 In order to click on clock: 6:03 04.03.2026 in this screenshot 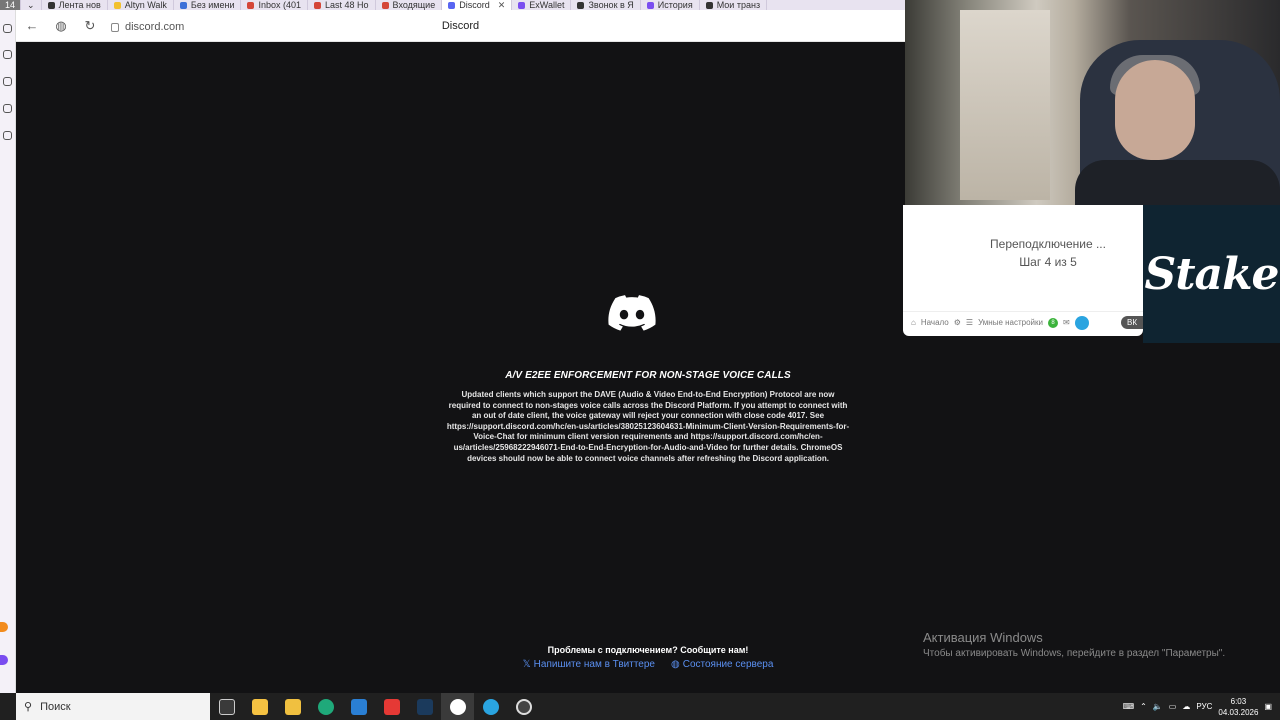, I will do `click(1238, 707)`.